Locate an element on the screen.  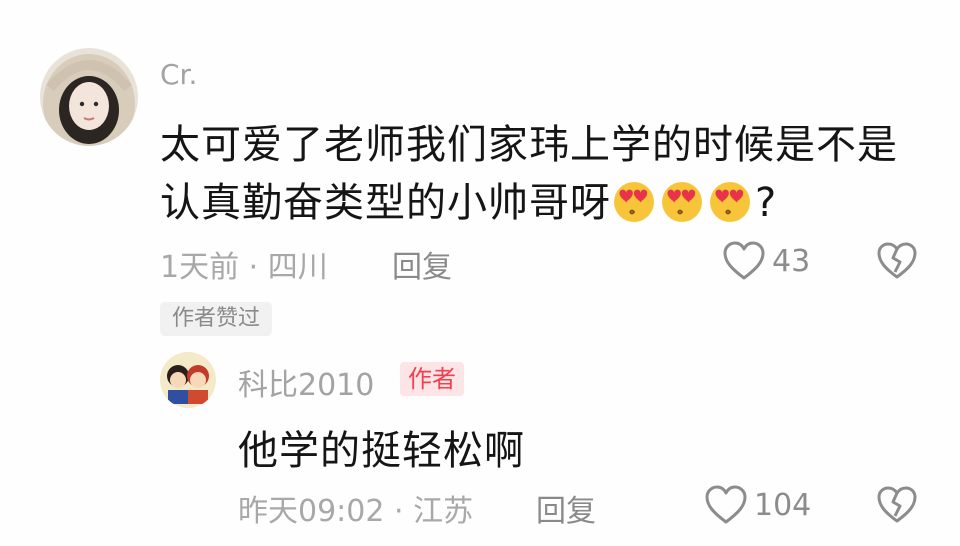
reply-dislike-button is located at coordinates (897, 505).